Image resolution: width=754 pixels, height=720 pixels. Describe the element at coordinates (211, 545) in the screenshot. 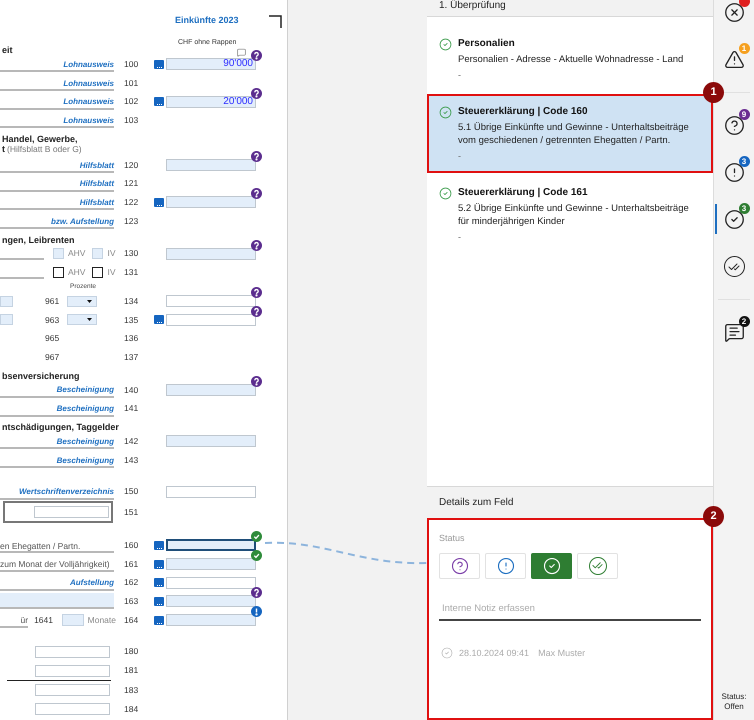

I see `amount-field` at that location.